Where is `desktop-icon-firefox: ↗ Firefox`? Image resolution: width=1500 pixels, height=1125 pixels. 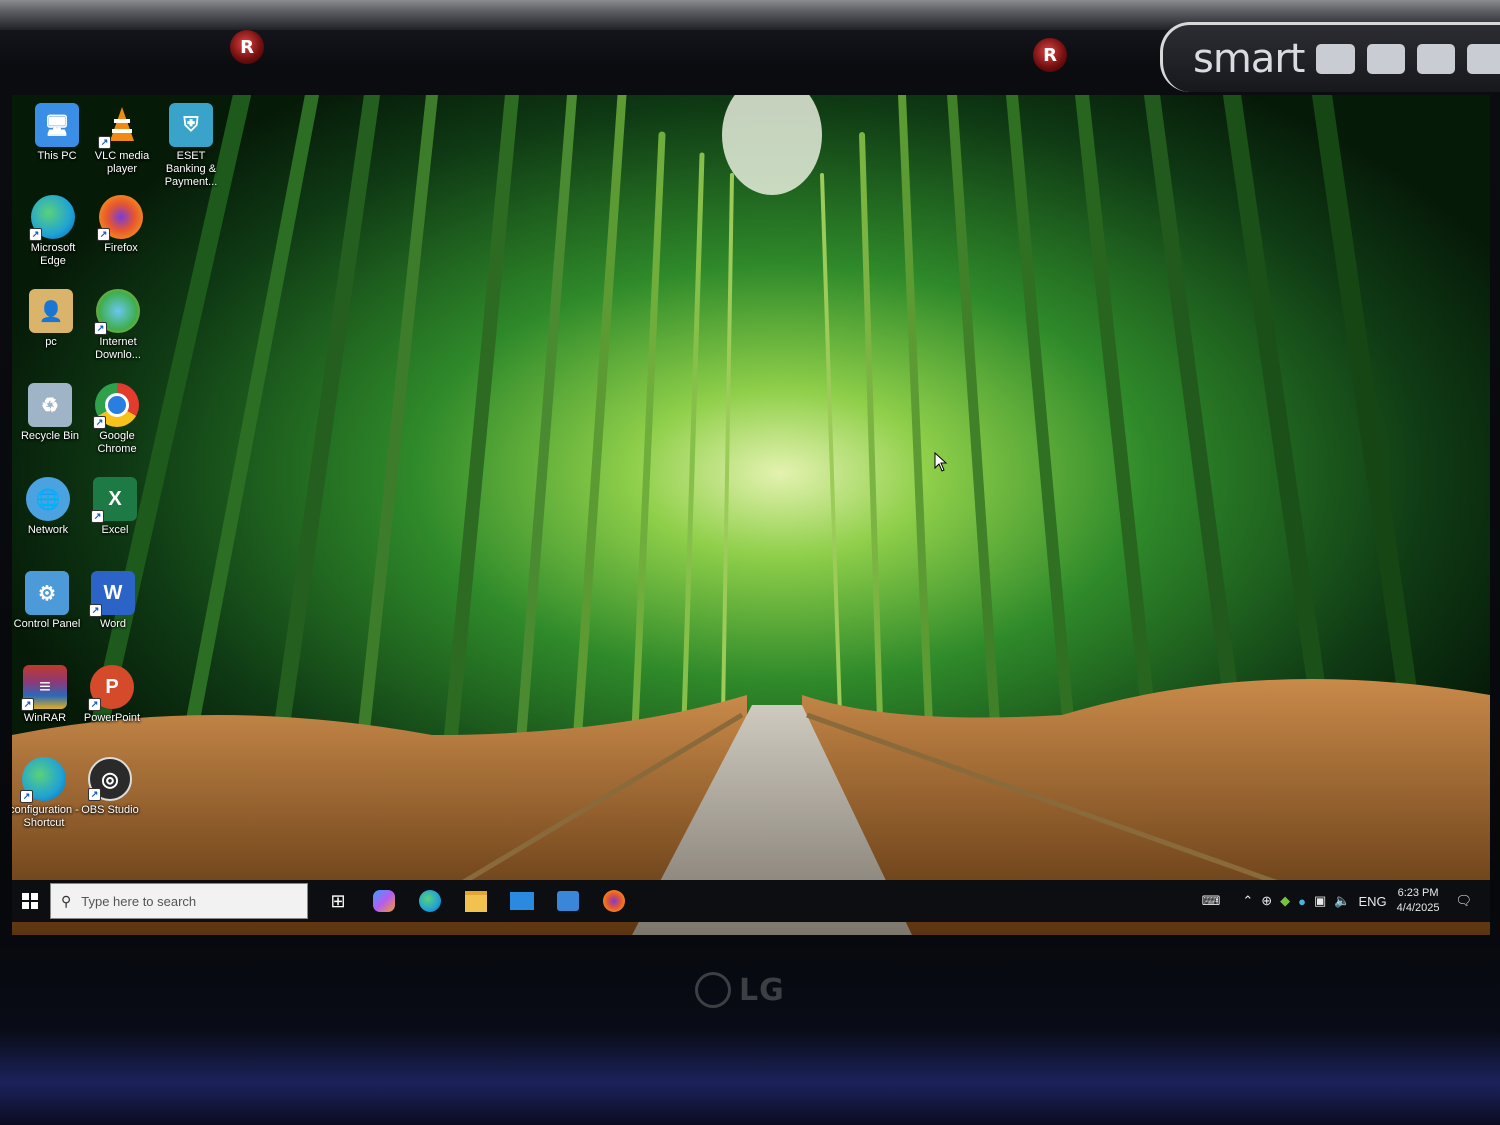 desktop-icon-firefox: ↗ Firefox is located at coordinates (121, 225).